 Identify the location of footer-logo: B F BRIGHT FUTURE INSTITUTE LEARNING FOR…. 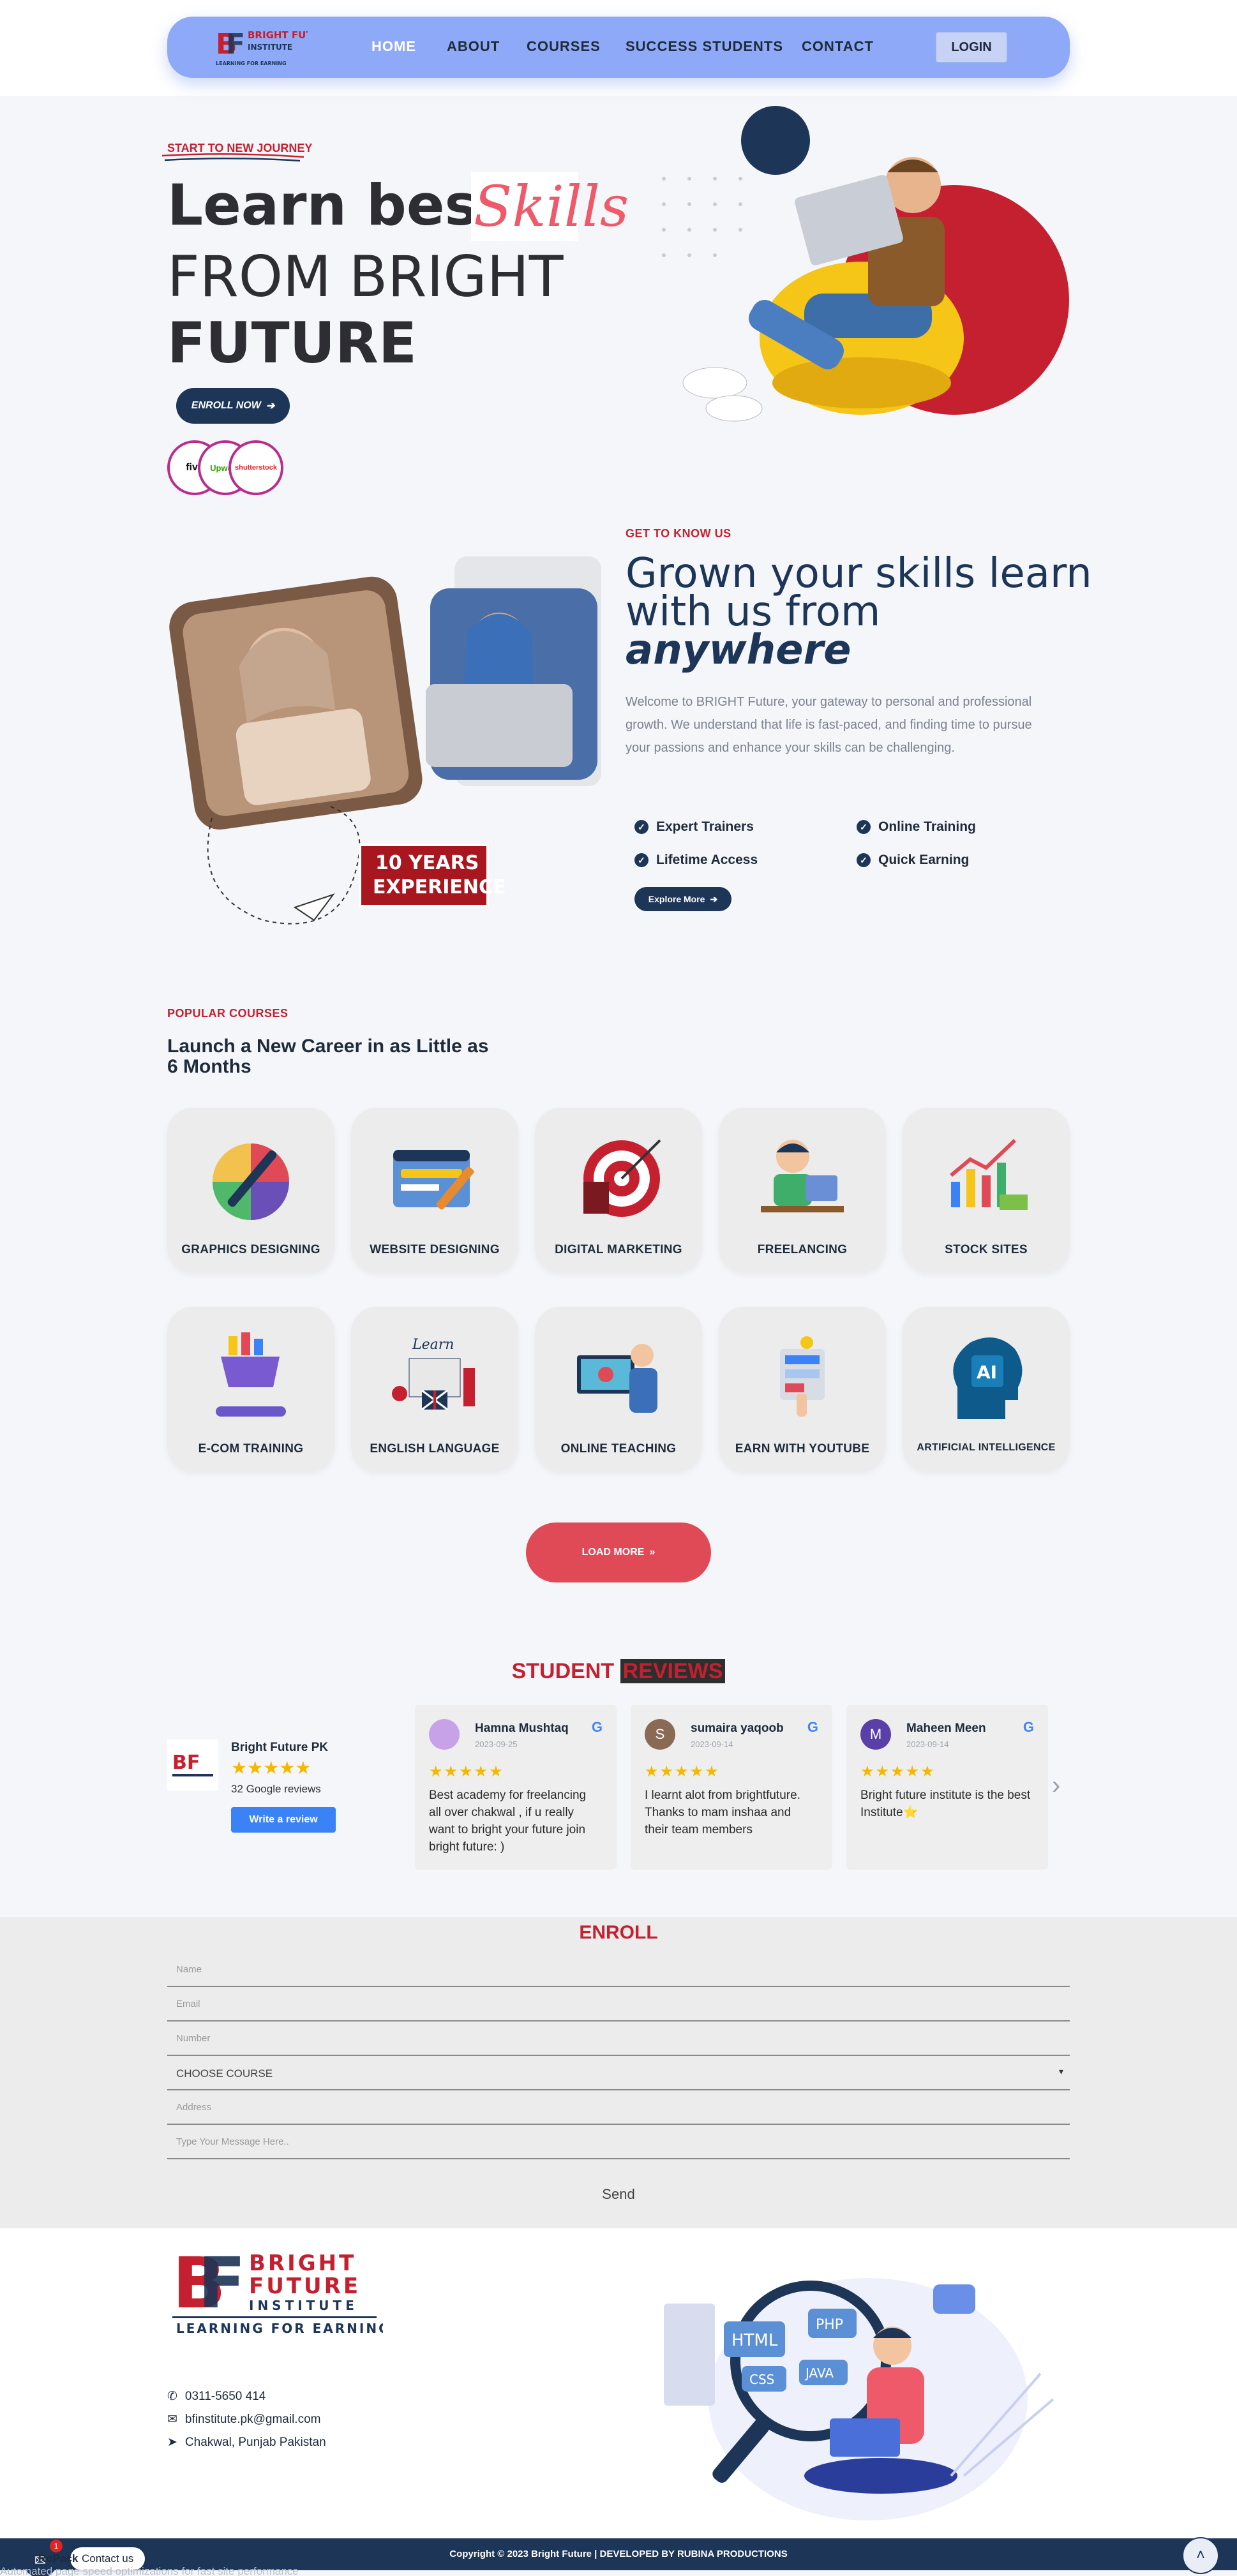
(278, 2290).